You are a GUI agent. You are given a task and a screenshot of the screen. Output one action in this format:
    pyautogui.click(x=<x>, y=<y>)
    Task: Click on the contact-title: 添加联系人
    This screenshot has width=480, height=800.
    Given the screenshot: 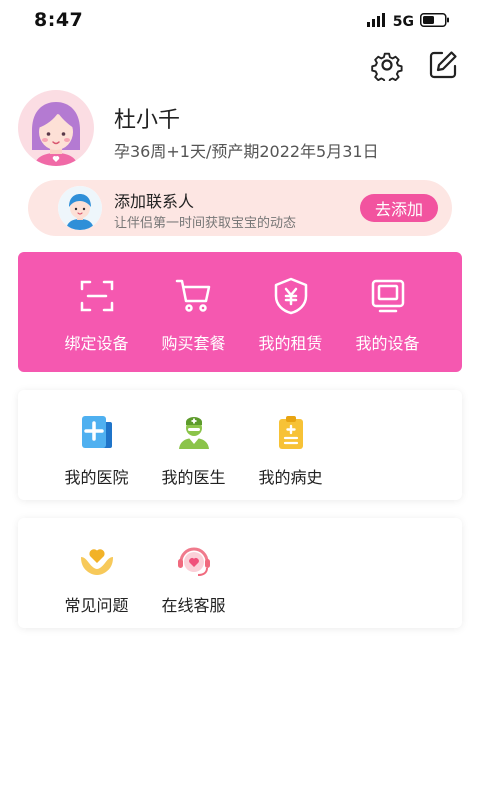 What is the action you would take?
    pyautogui.click(x=154, y=201)
    